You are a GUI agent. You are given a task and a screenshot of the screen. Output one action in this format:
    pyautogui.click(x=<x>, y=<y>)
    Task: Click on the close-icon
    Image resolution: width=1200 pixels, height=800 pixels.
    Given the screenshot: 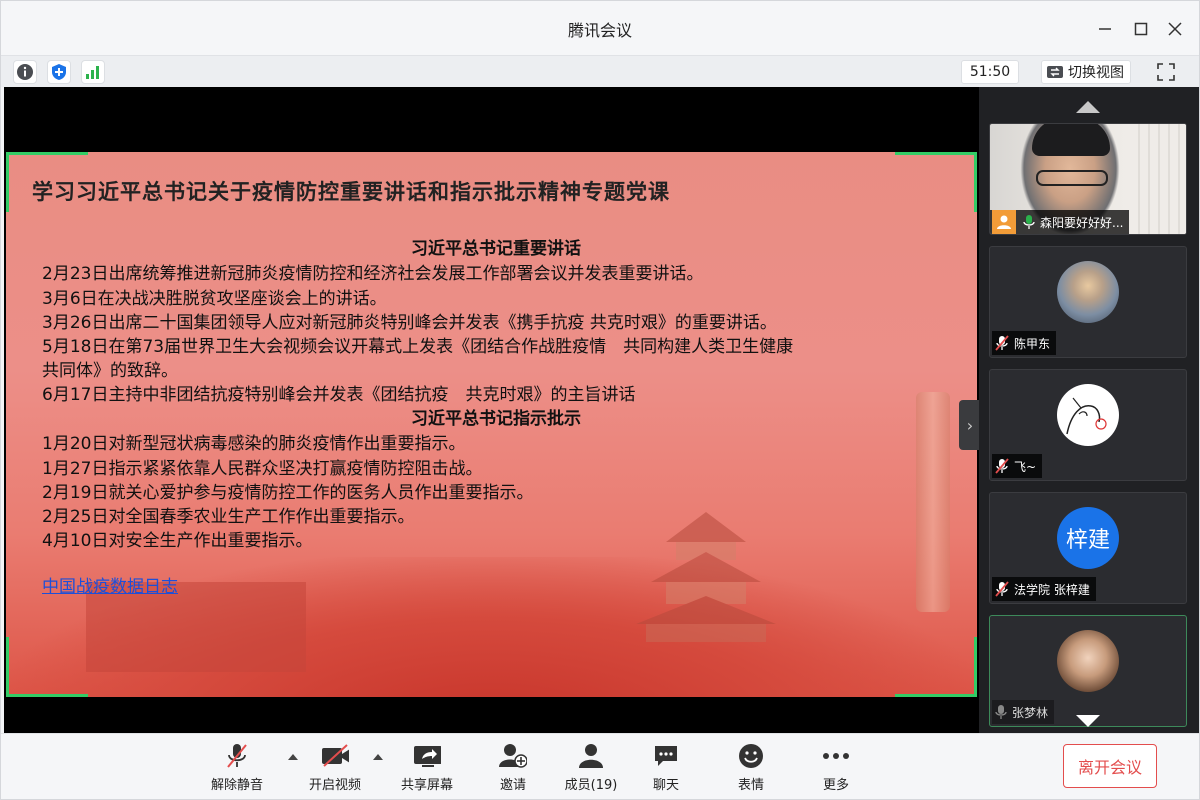 What is the action you would take?
    pyautogui.click(x=1175, y=29)
    